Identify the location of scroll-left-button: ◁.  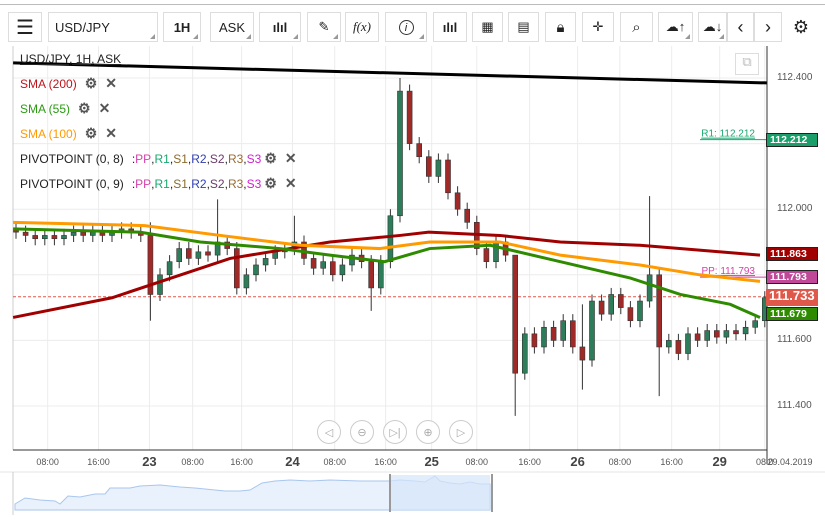
(329, 432).